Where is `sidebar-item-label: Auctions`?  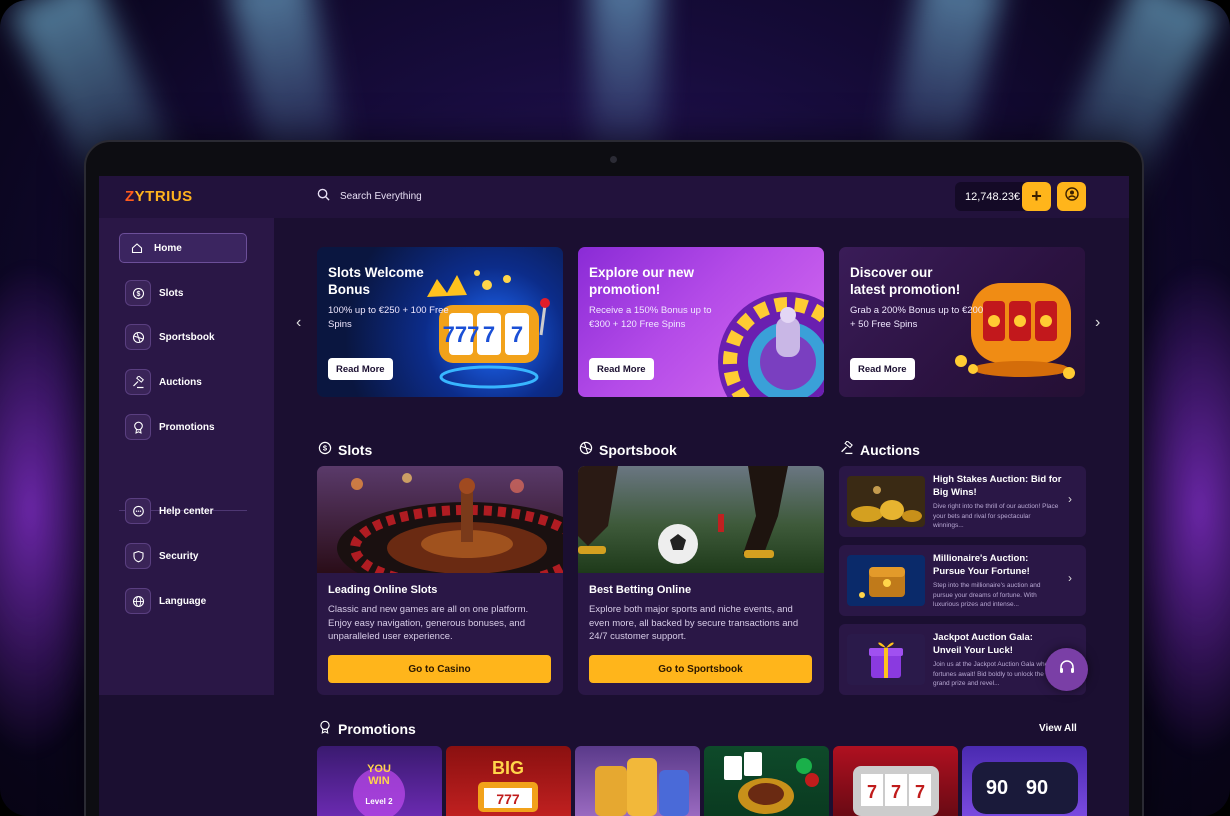
sidebar-item-label: Auctions is located at coordinates (180, 382).